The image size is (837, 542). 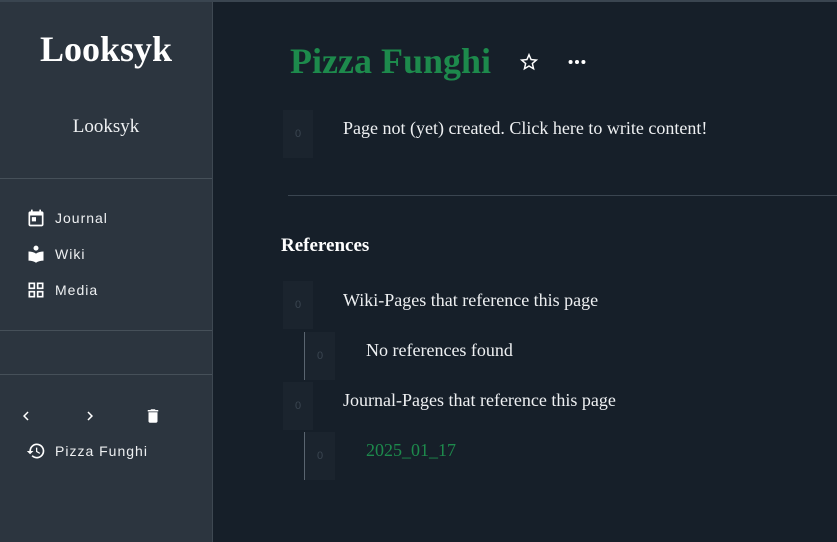 I want to click on history-icon, so click(x=35, y=451).